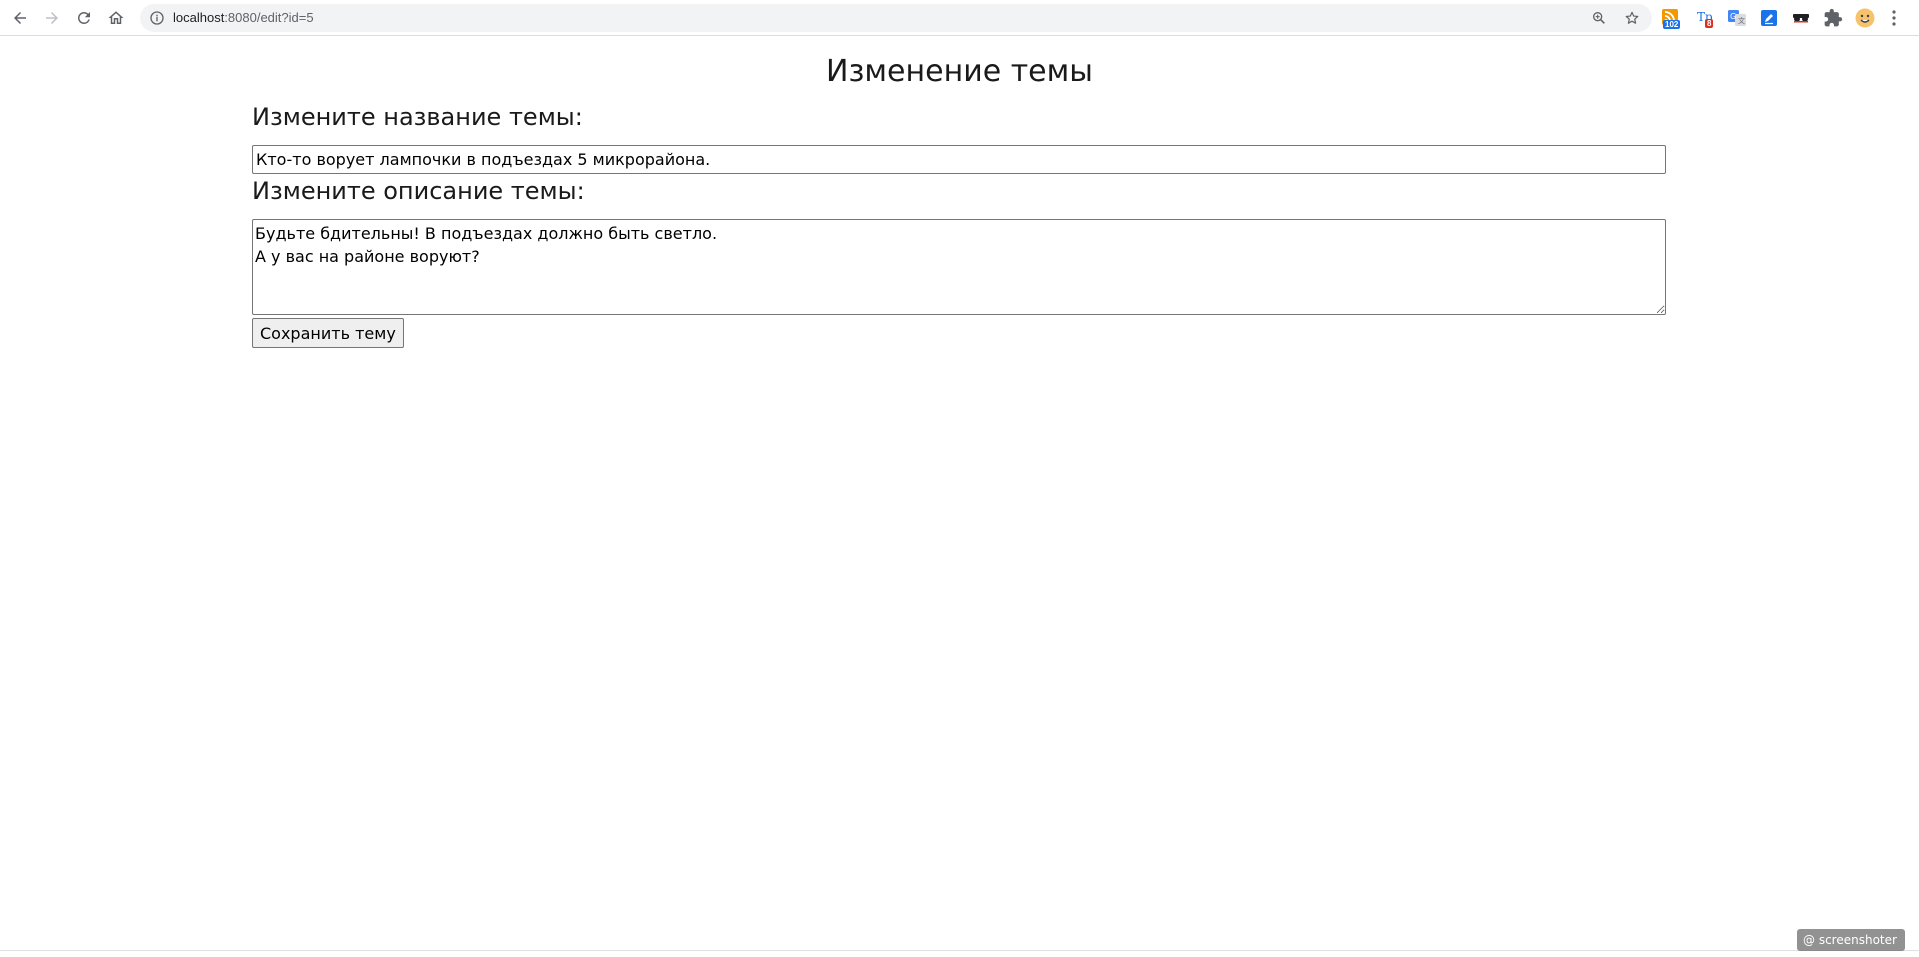 The width and height of the screenshot is (1919, 957). Describe the element at coordinates (1741, 20) in the screenshot. I see `svg-text: 文` at that location.